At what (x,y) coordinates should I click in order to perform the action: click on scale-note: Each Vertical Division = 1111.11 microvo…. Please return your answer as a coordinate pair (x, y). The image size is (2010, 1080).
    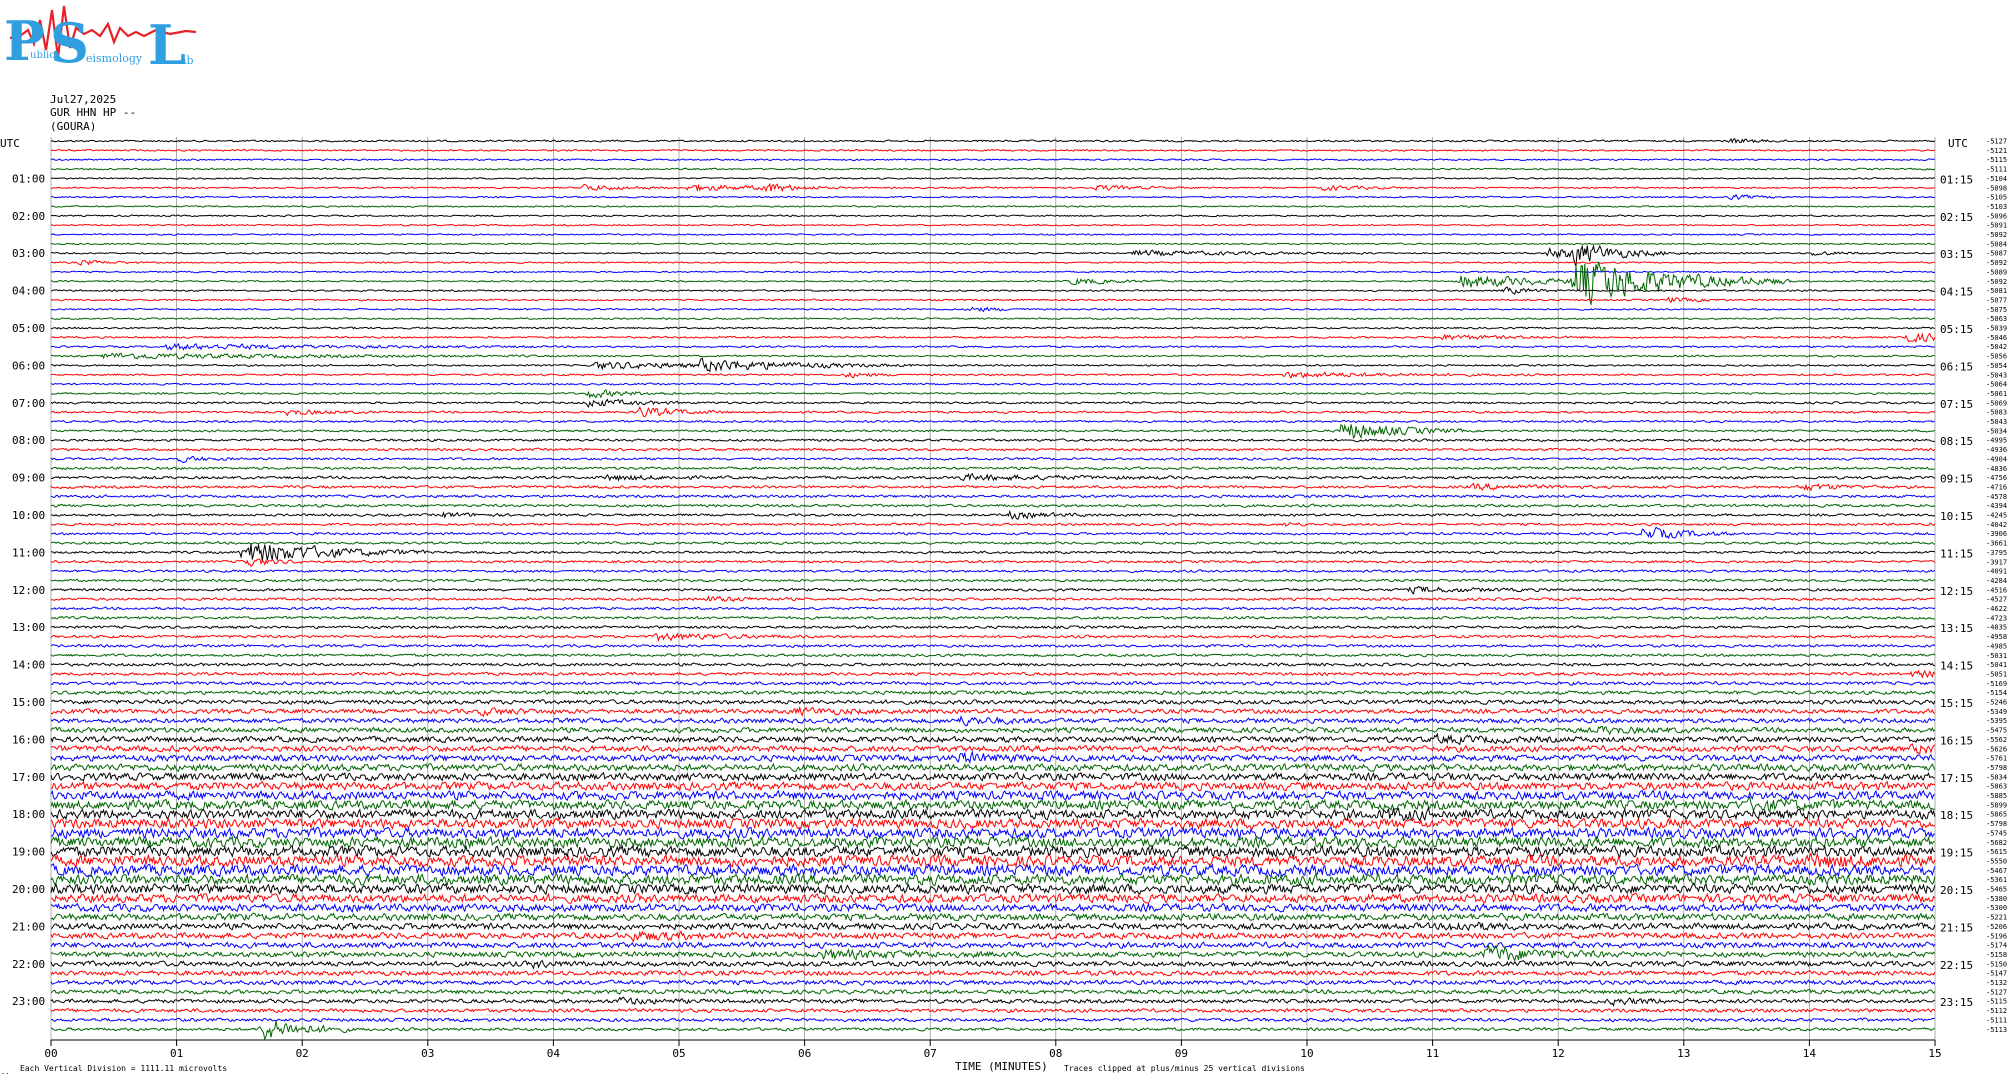
    Looking at the image, I should click on (123, 1068).